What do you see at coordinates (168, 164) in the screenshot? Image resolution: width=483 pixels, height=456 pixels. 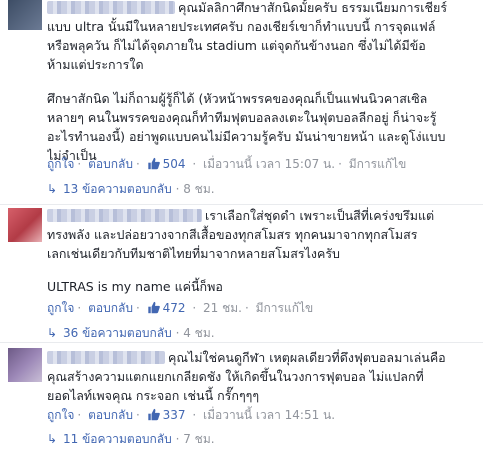 I see `like-count-badge: 504` at bounding box center [168, 164].